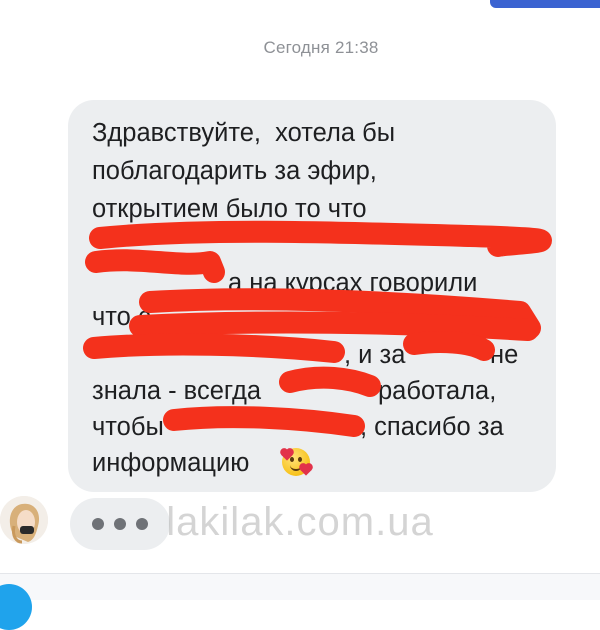 The image size is (600, 630). I want to click on message-line: поблагодарить за эфир,, so click(234, 171).